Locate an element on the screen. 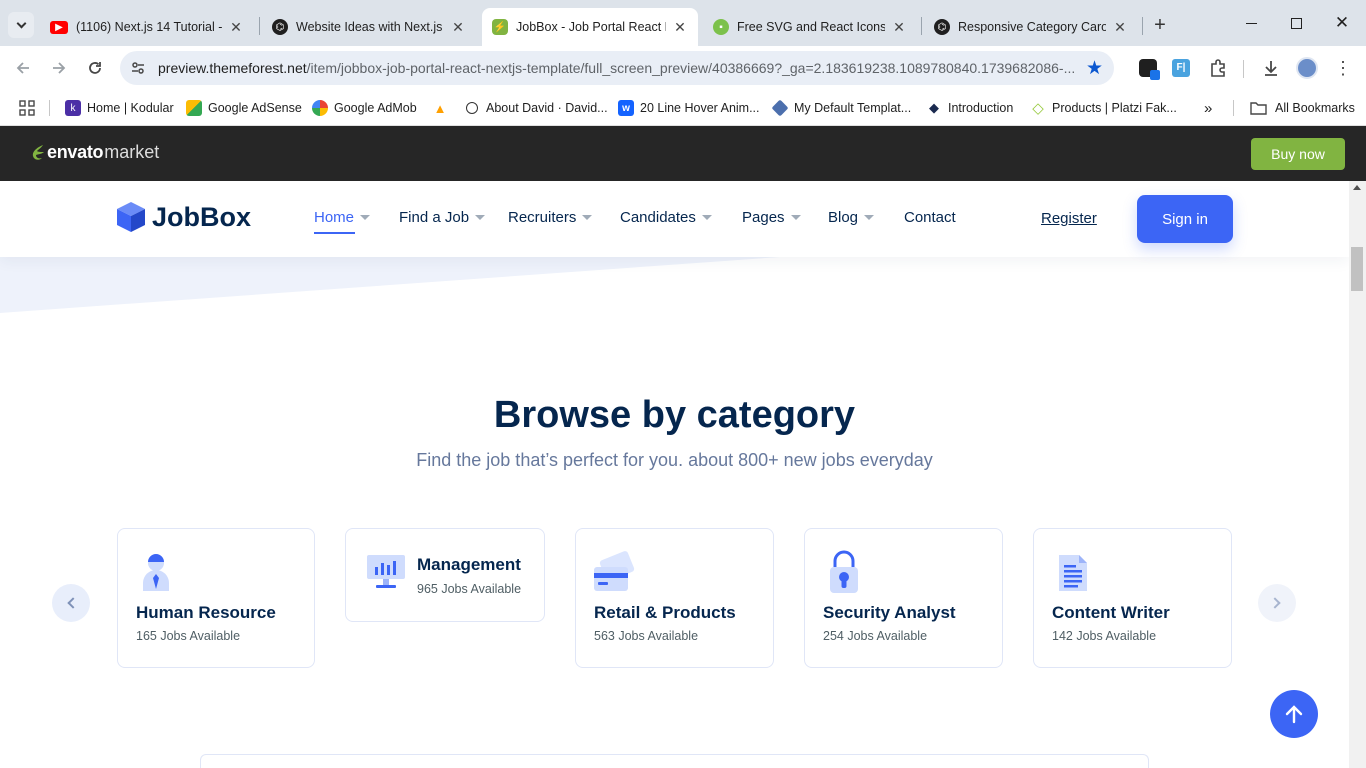 The width and height of the screenshot is (1366, 768). template-icon is located at coordinates (780, 108).